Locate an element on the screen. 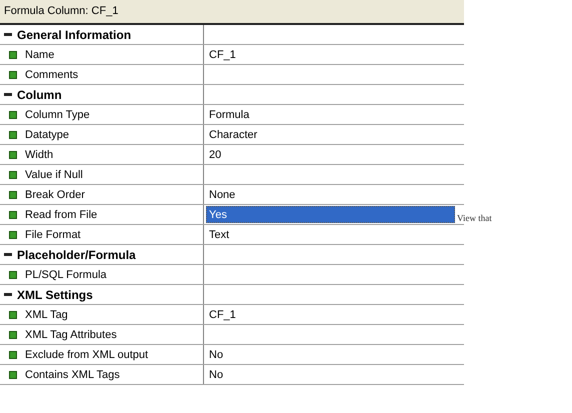 This screenshot has height=413, width=572. property-name: Read from File is located at coordinates (61, 214).